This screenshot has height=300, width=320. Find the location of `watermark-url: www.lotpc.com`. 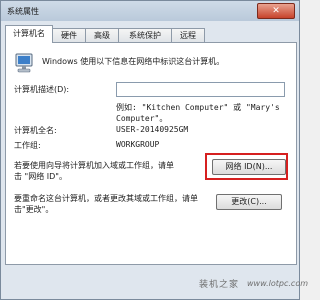

watermark-url: www.lotpc.com is located at coordinates (278, 283).